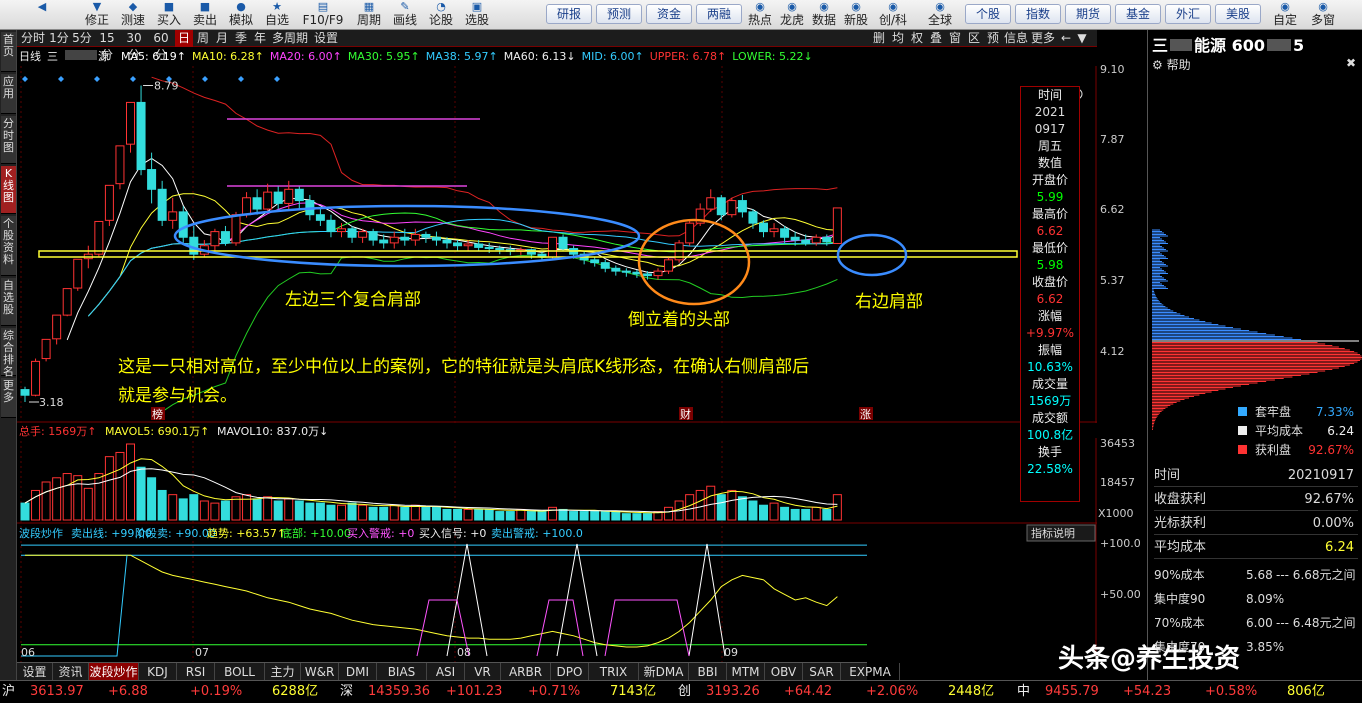 Image resolution: width=1362 pixels, height=703 pixels. What do you see at coordinates (157, 414) in the screenshot?
I see `event-marker: 榜` at bounding box center [157, 414].